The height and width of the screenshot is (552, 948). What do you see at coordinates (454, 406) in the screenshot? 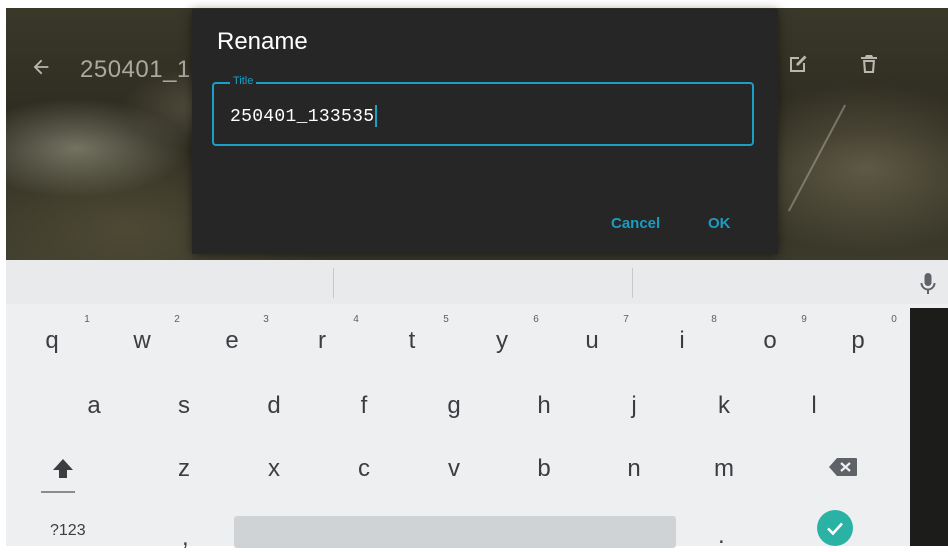
I see `key-g: g` at bounding box center [454, 406].